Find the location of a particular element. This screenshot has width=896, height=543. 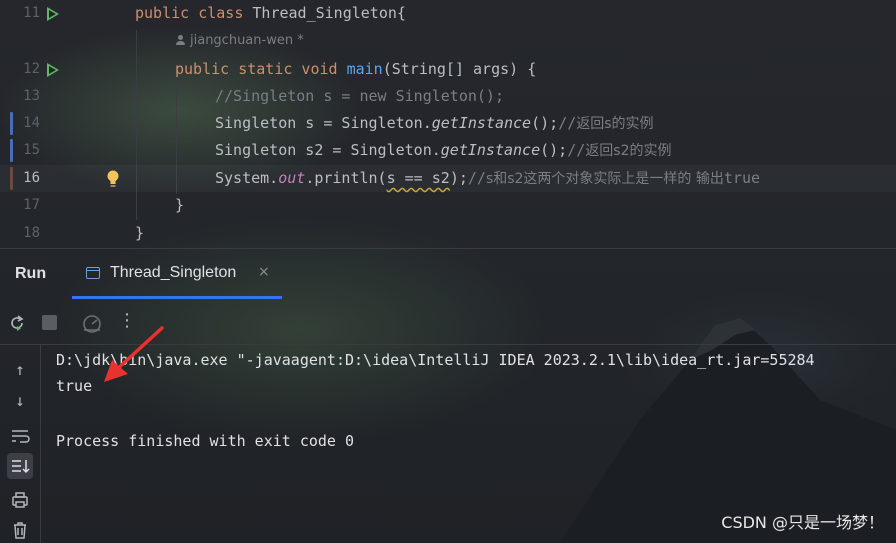

code-token: s == s2 is located at coordinates (418, 178).